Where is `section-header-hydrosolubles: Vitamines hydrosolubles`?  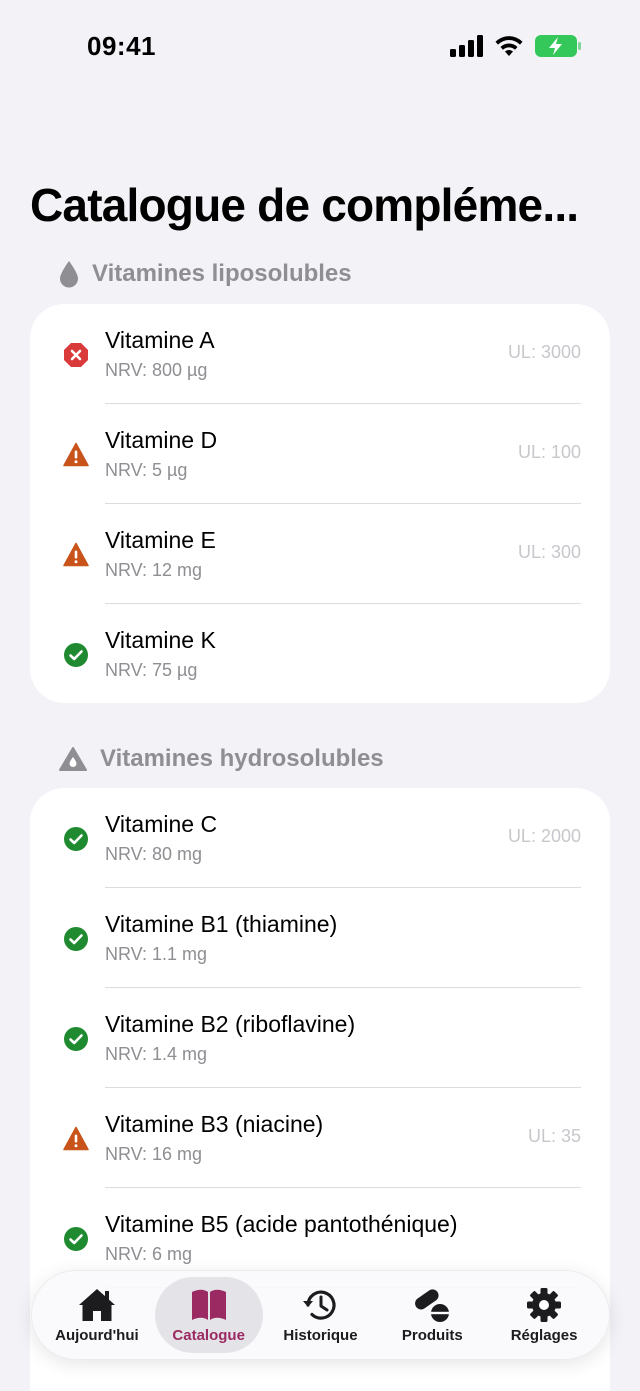 section-header-hydrosolubles: Vitamines hydrosolubles is located at coordinates (221, 759).